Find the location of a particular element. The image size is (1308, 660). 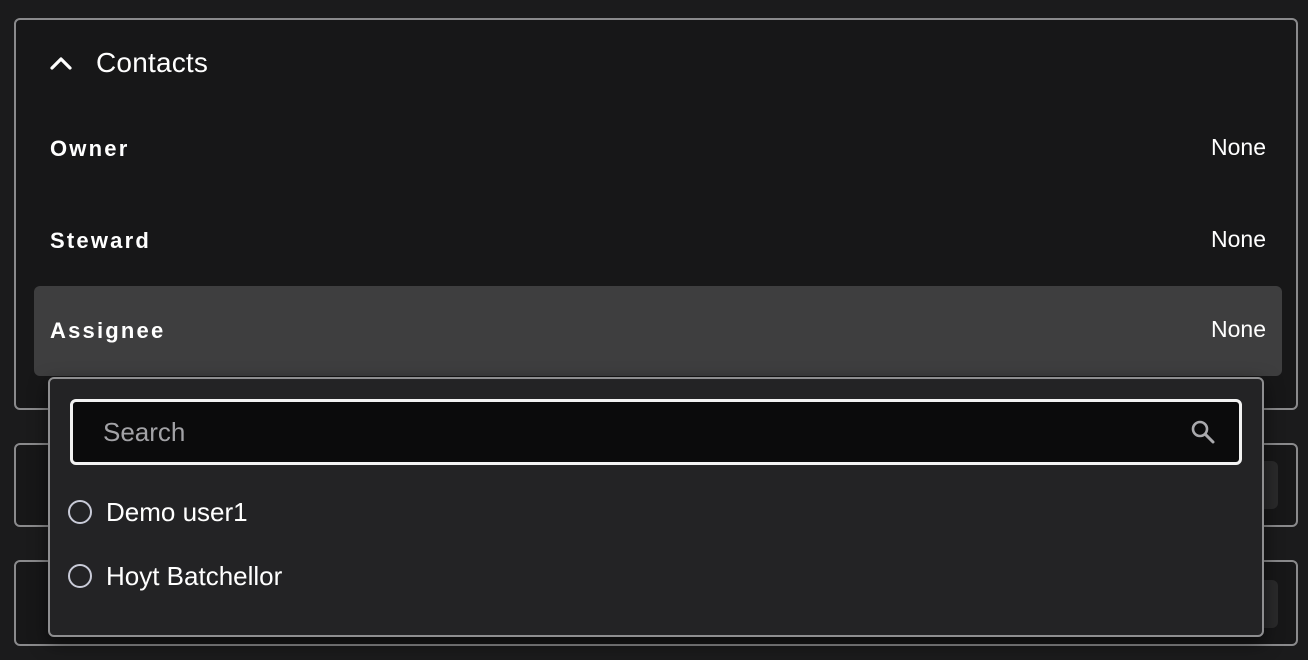

search-icon is located at coordinates (1203, 432).